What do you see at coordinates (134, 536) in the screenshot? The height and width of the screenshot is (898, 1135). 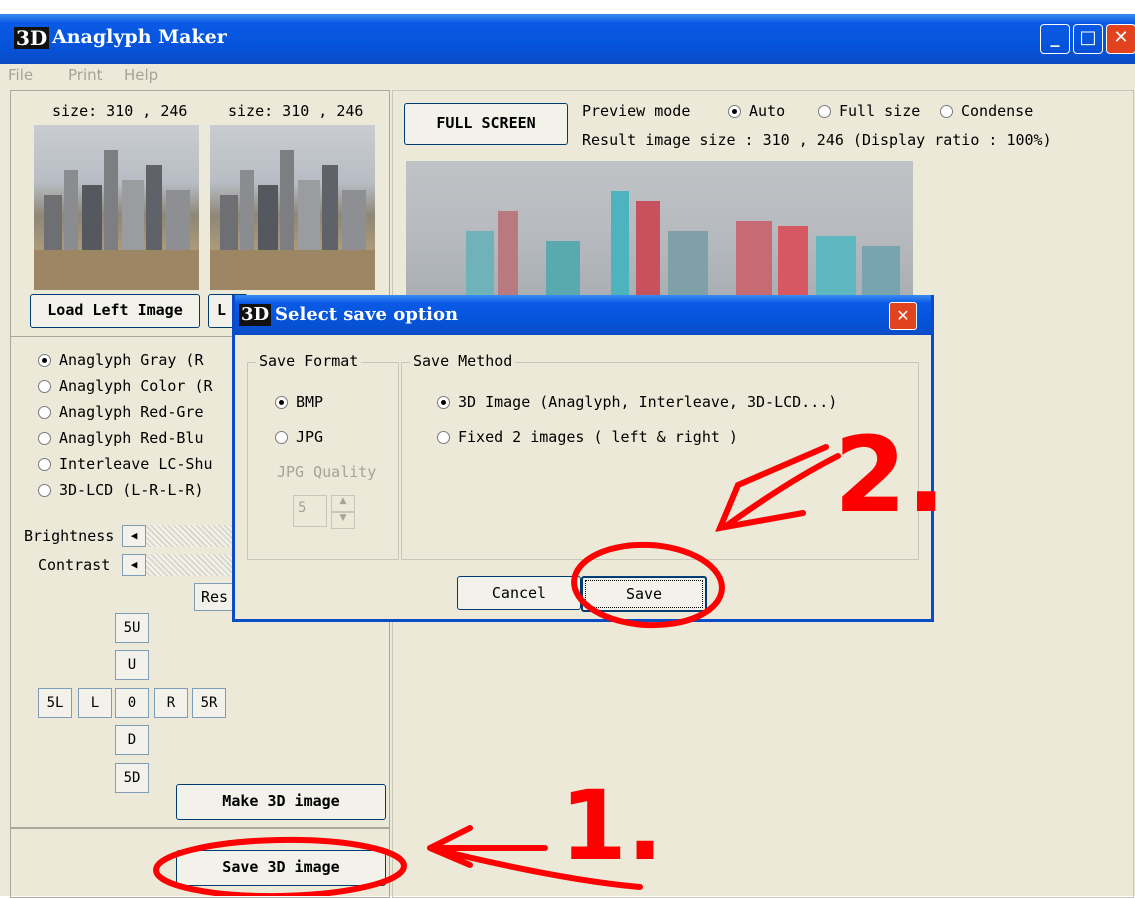 I see `brightness-left-arrow-icon: ◀` at bounding box center [134, 536].